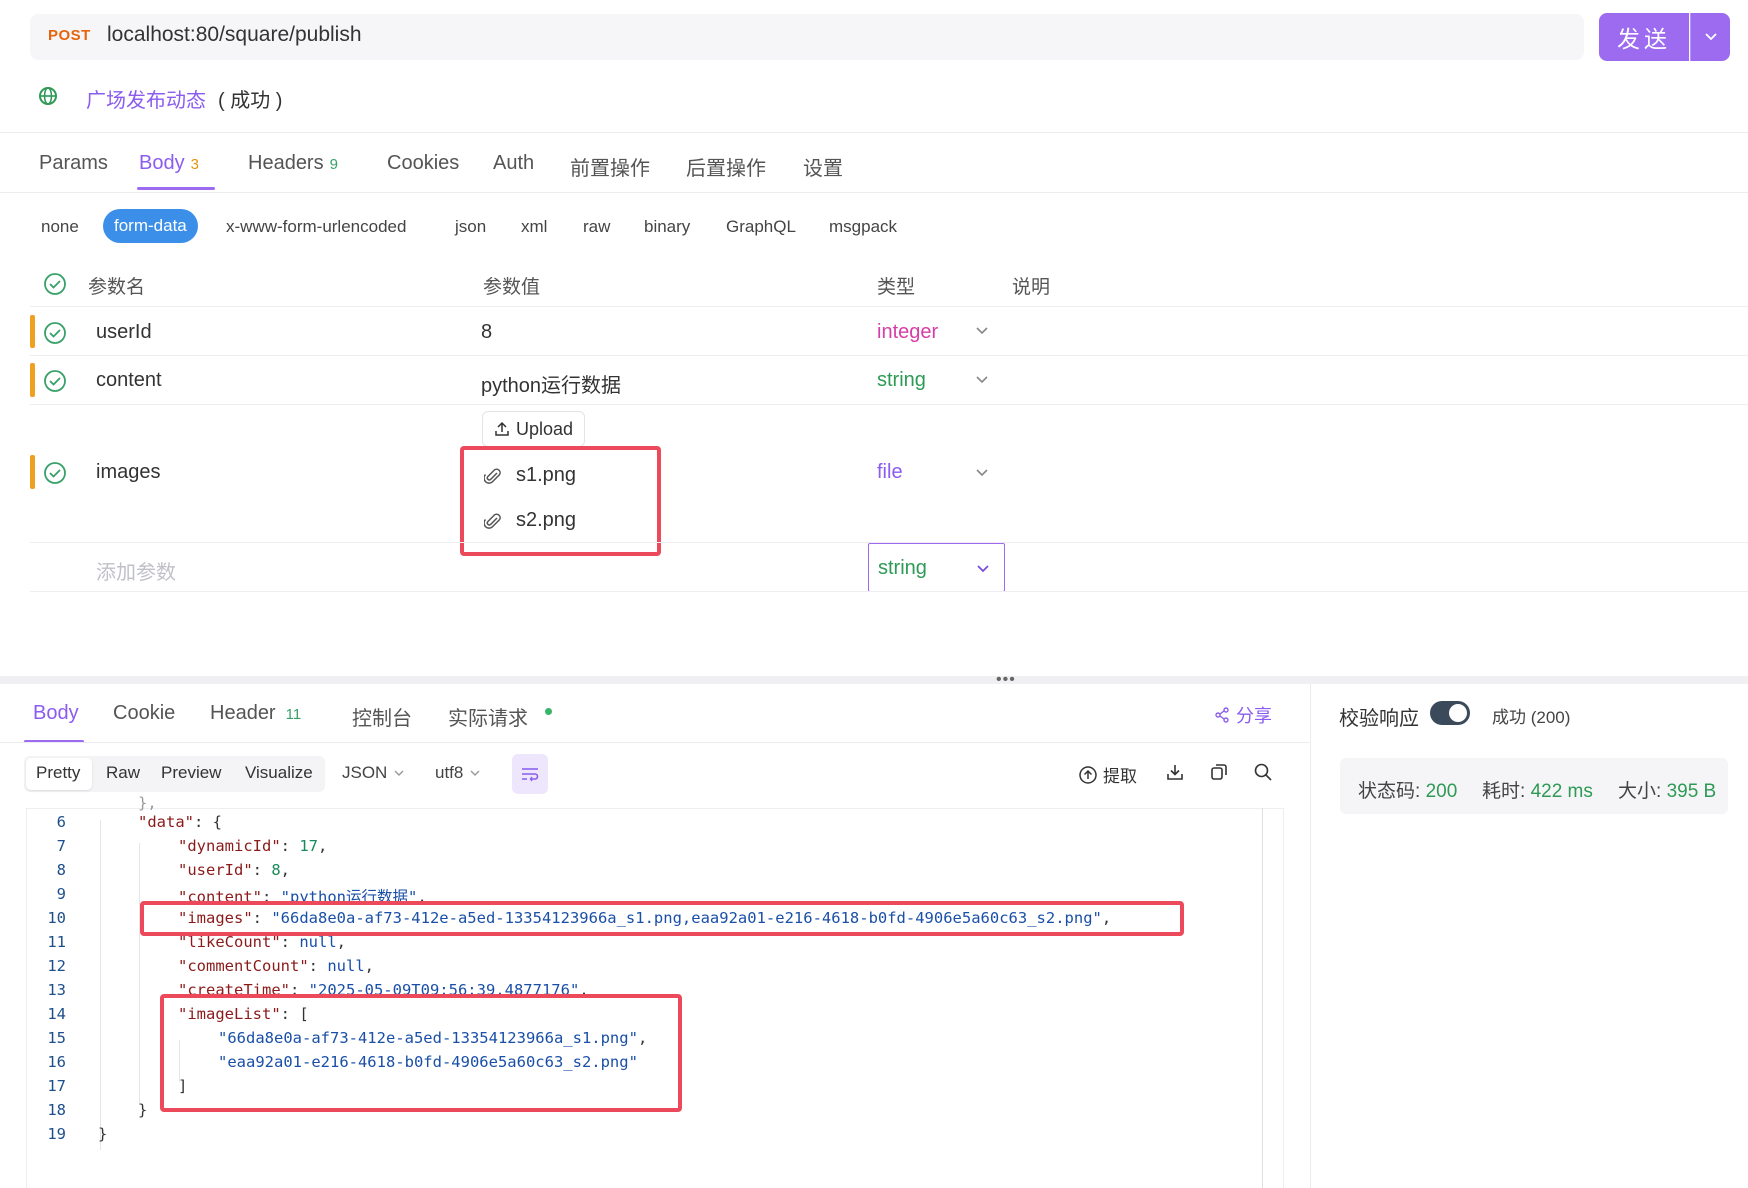 The height and width of the screenshot is (1188, 1748). What do you see at coordinates (513, 163) in the screenshot?
I see `tab-auth: Auth` at bounding box center [513, 163].